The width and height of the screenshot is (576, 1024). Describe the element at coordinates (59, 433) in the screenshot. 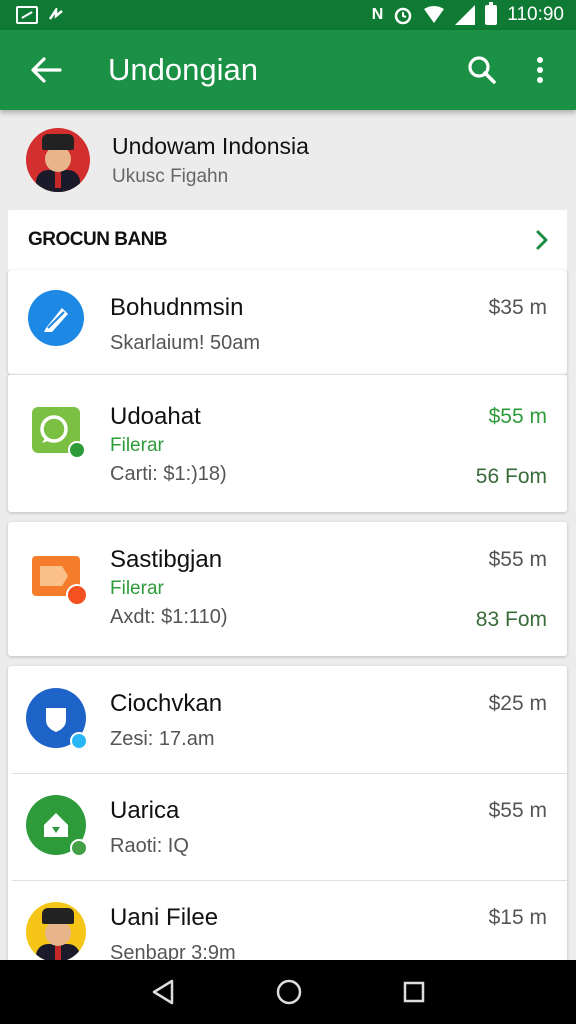

I see `green-chat-icon` at that location.